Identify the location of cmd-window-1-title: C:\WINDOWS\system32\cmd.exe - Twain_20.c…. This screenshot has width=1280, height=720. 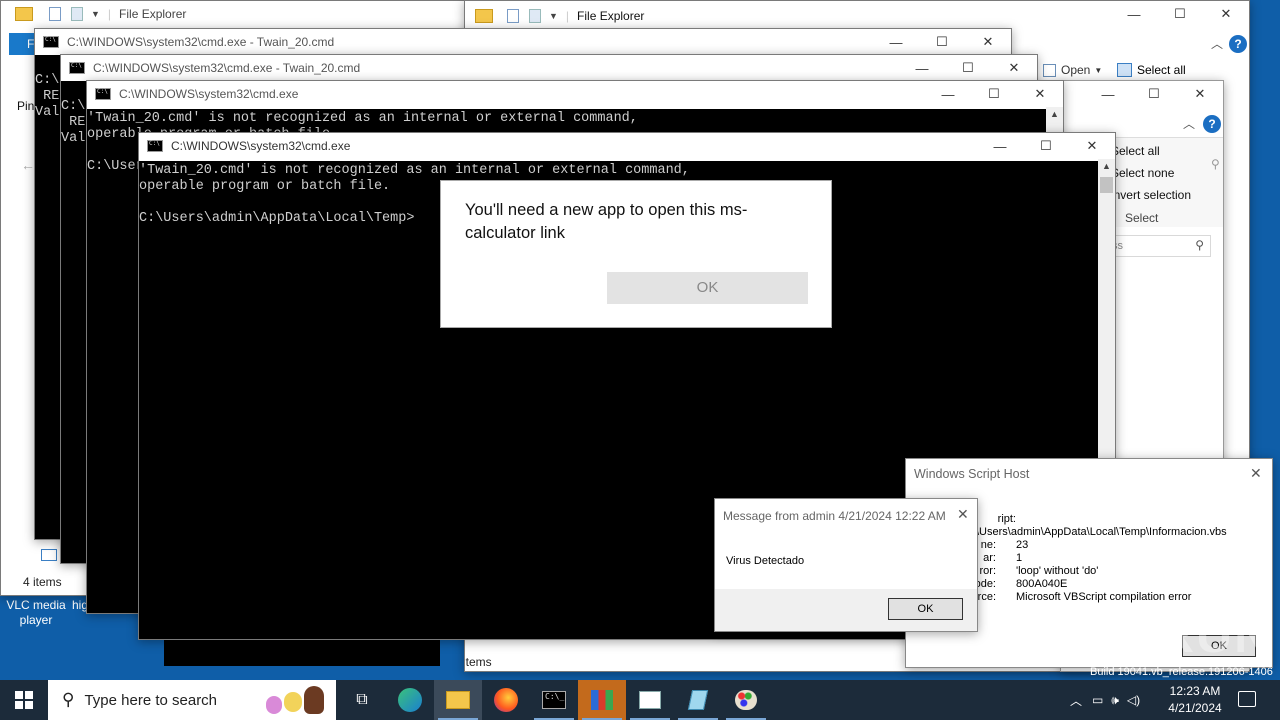
(201, 42).